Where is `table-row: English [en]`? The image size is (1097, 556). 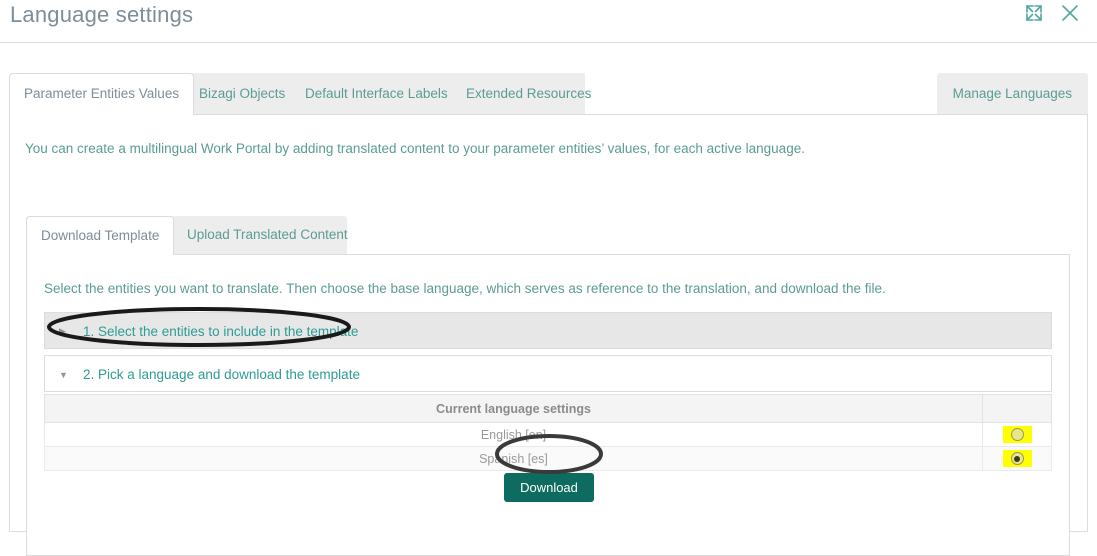
table-row: English [en] is located at coordinates (548, 434).